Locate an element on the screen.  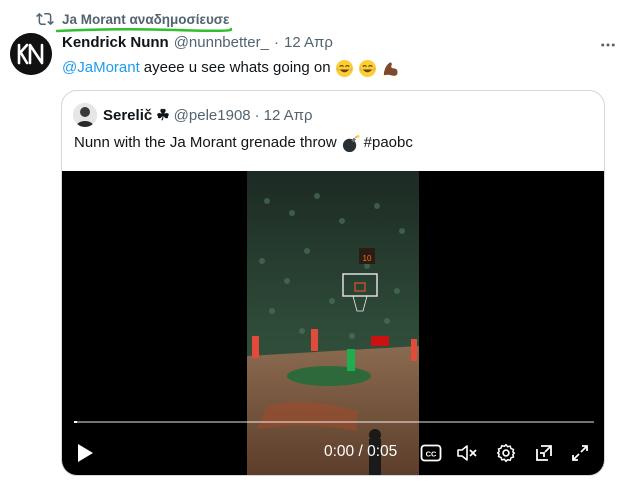
play-icon is located at coordinates (85, 453).